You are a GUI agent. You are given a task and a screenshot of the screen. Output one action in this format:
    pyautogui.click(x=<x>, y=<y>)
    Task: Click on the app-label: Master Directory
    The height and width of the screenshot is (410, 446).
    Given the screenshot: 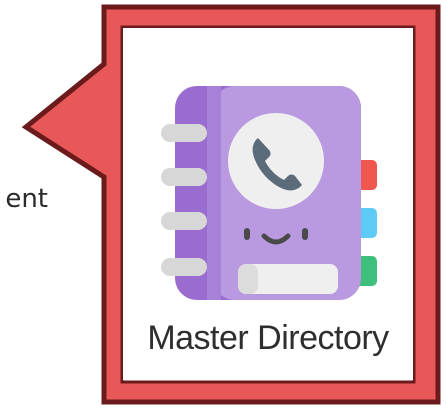 What is the action you would take?
    pyautogui.click(x=268, y=338)
    